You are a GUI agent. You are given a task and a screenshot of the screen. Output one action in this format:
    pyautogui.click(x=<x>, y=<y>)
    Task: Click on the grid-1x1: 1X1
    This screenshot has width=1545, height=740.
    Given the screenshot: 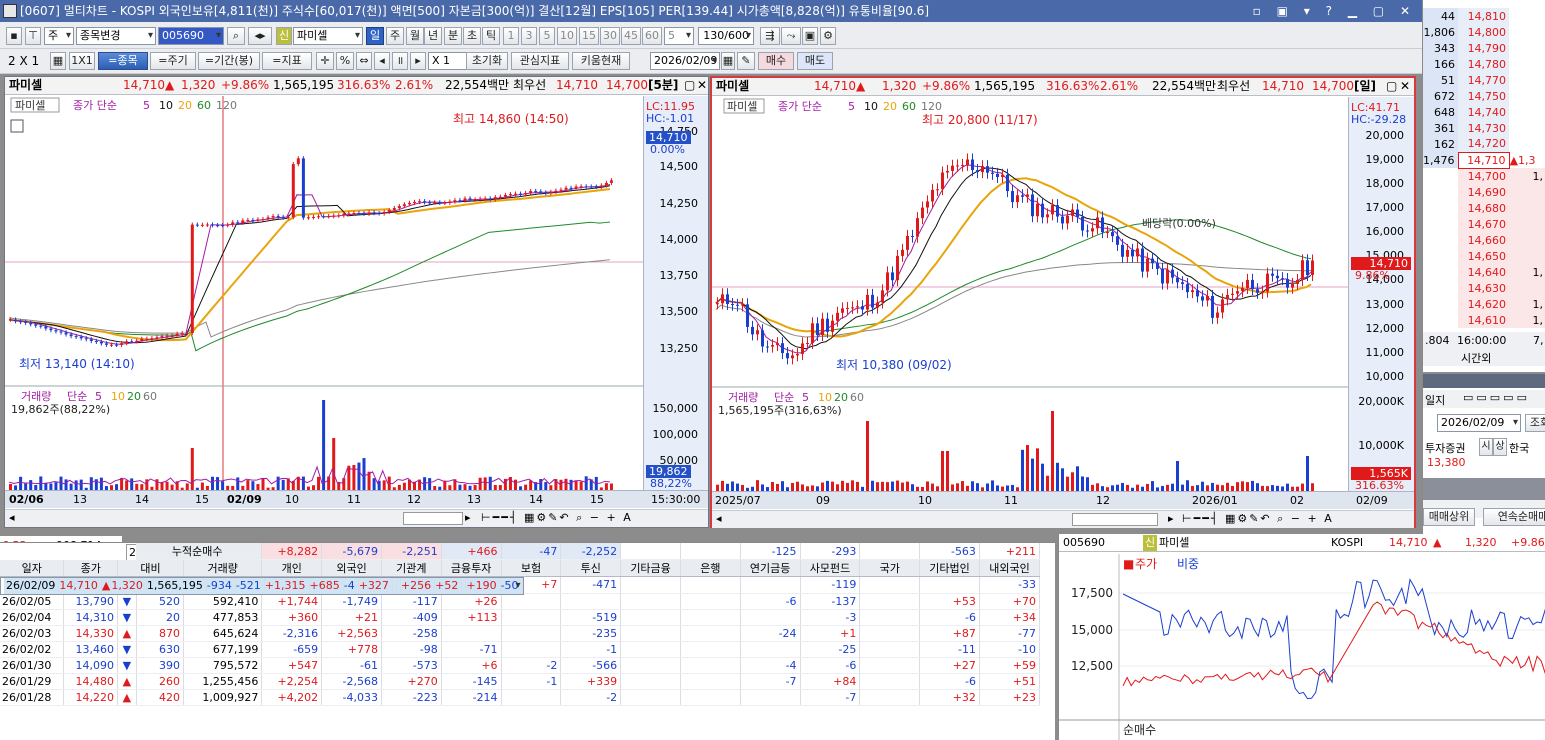 What is the action you would take?
    pyautogui.click(x=82, y=61)
    